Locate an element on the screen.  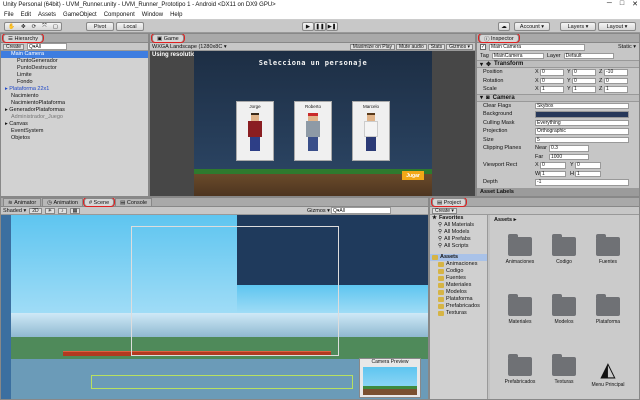
assets-tree-item: Materiales is located at coordinates (458, 285).